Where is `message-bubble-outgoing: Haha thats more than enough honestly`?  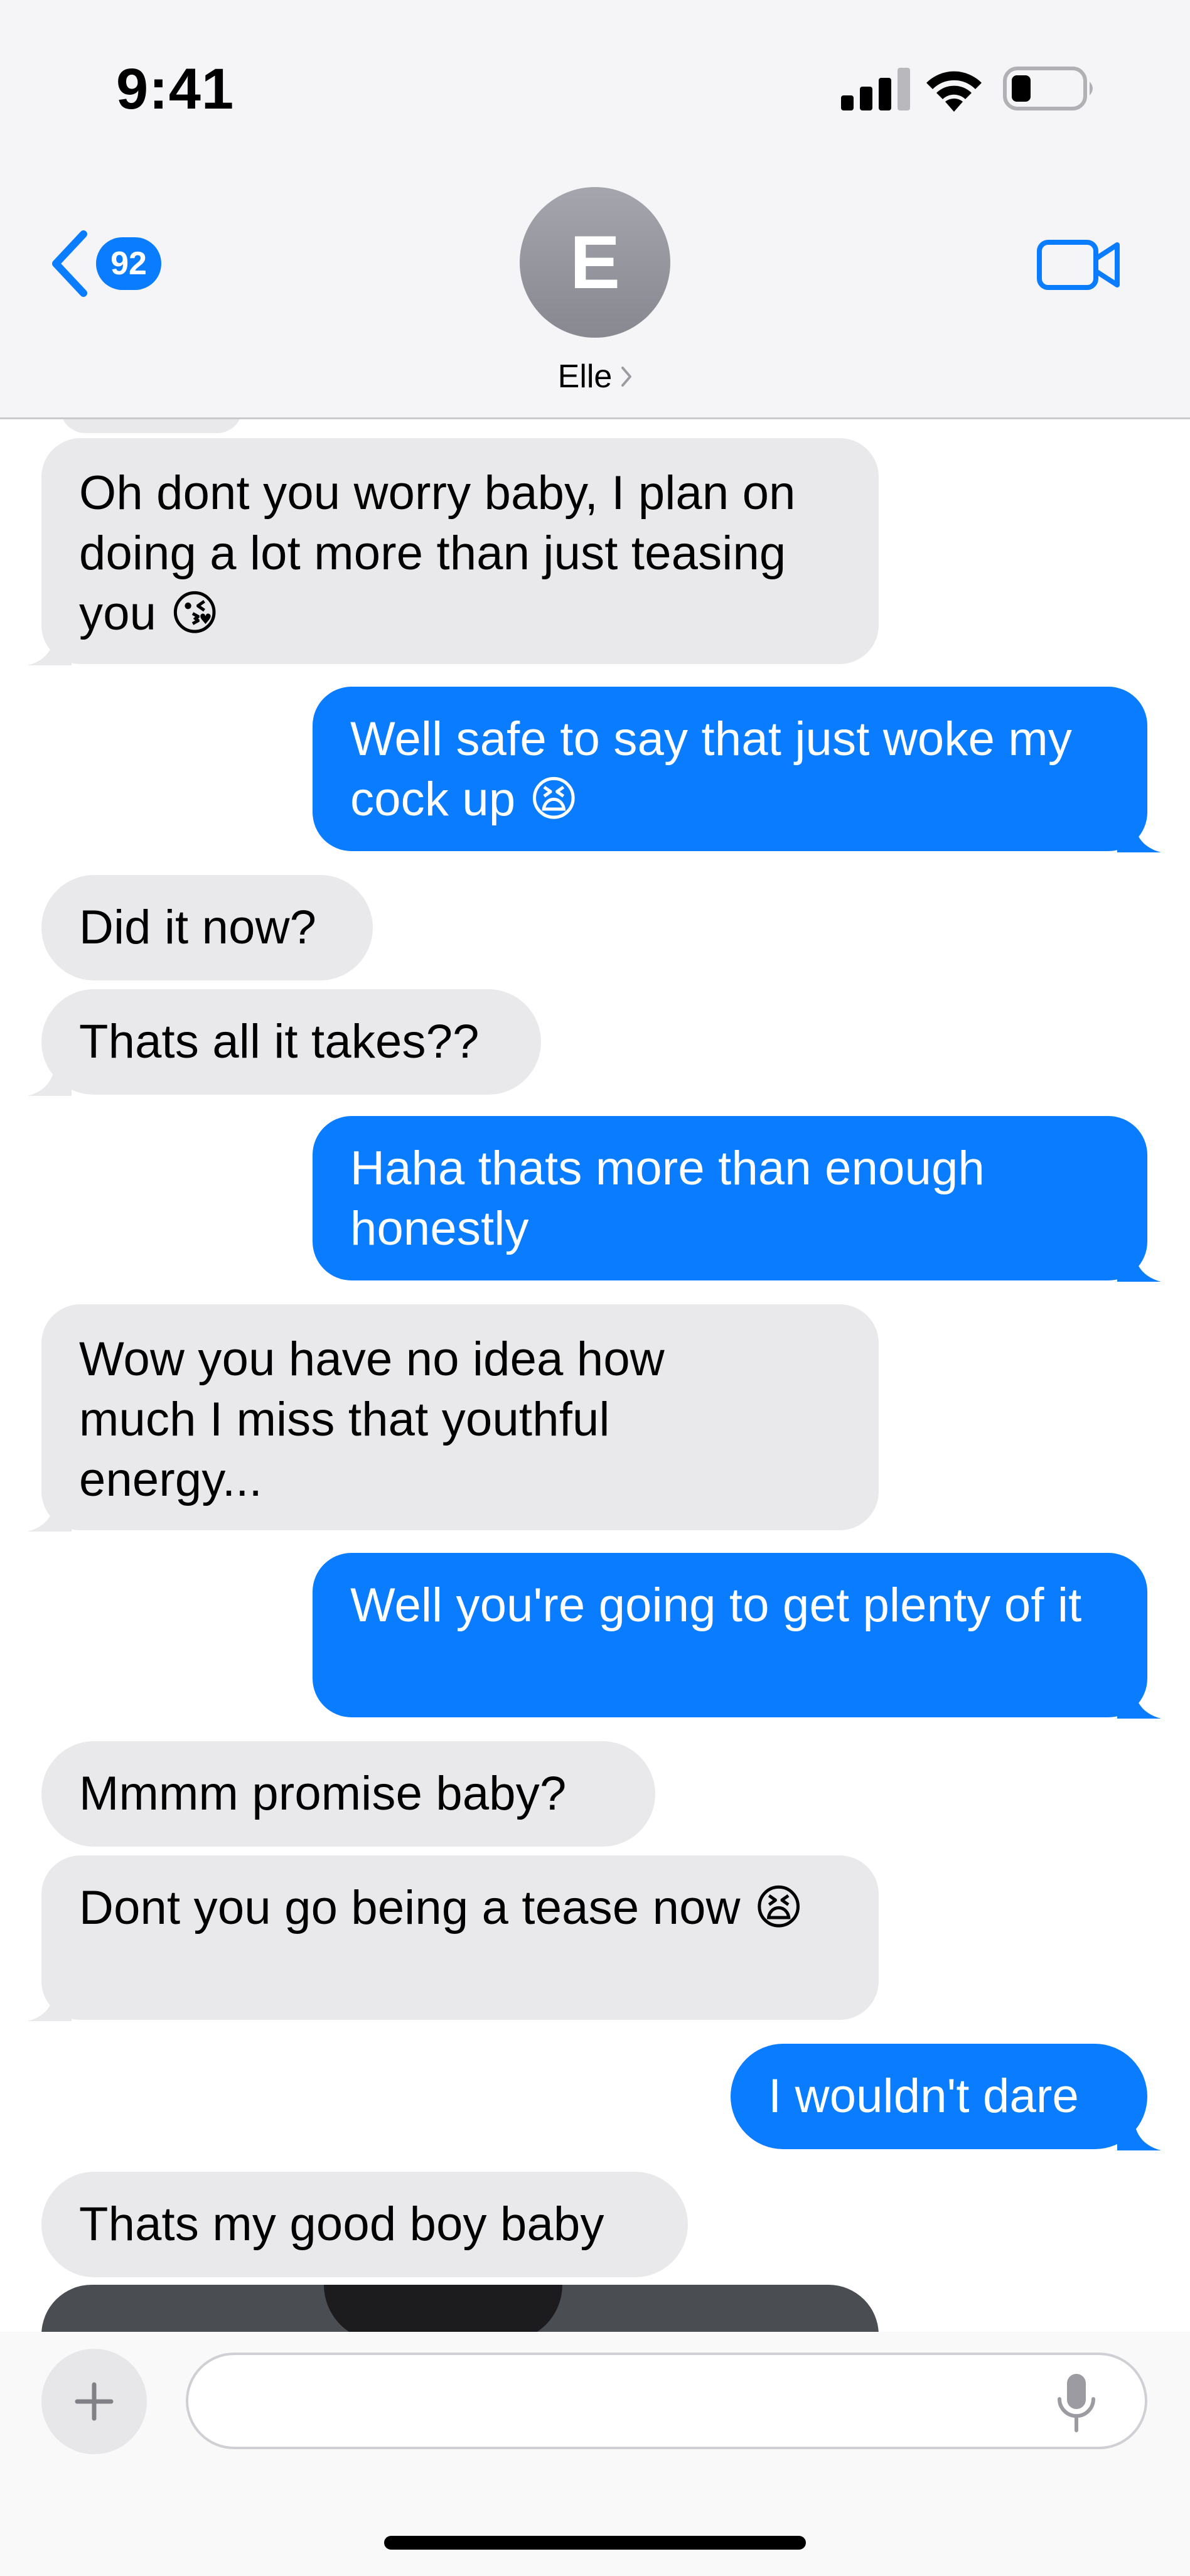 message-bubble-outgoing: Haha thats more than enough honestly is located at coordinates (737, 1199).